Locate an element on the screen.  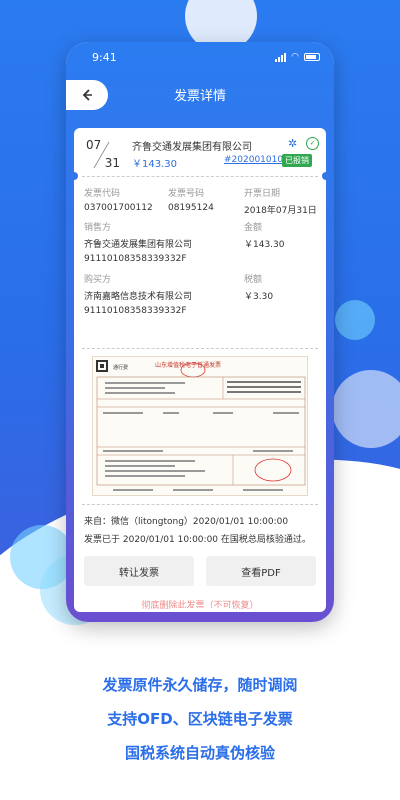
battery-icon is located at coordinates (312, 57).